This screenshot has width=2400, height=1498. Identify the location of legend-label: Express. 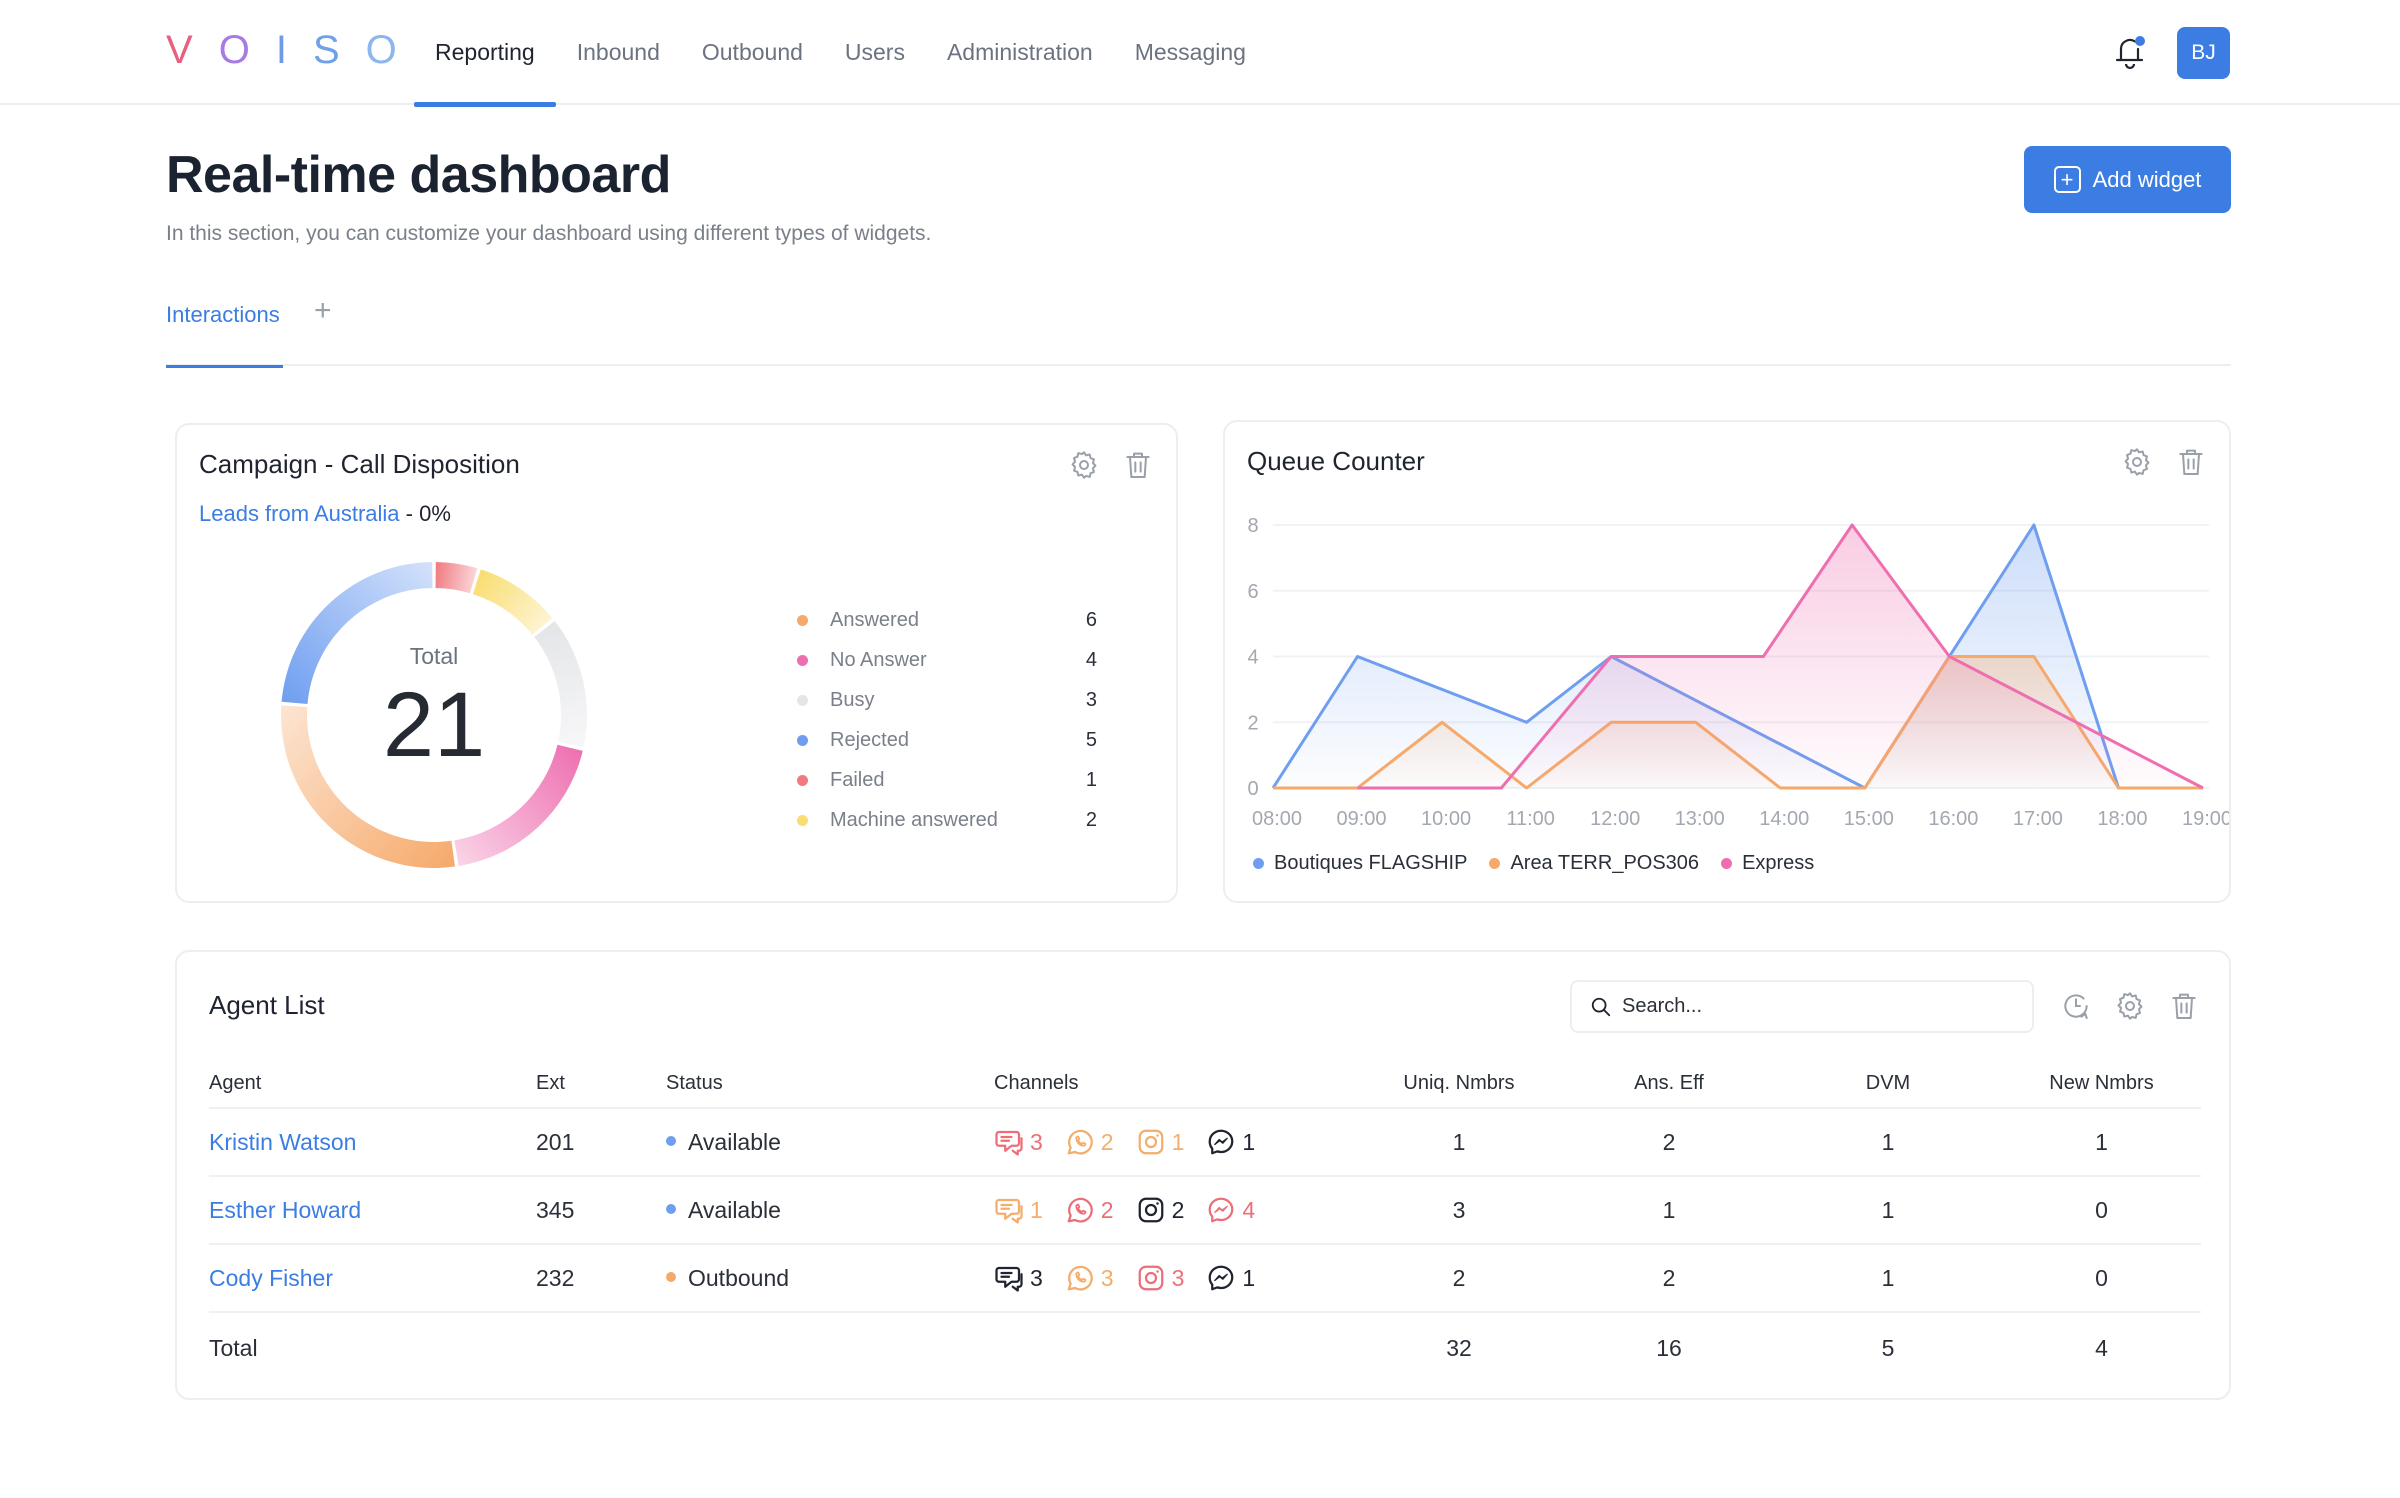
(1778, 863).